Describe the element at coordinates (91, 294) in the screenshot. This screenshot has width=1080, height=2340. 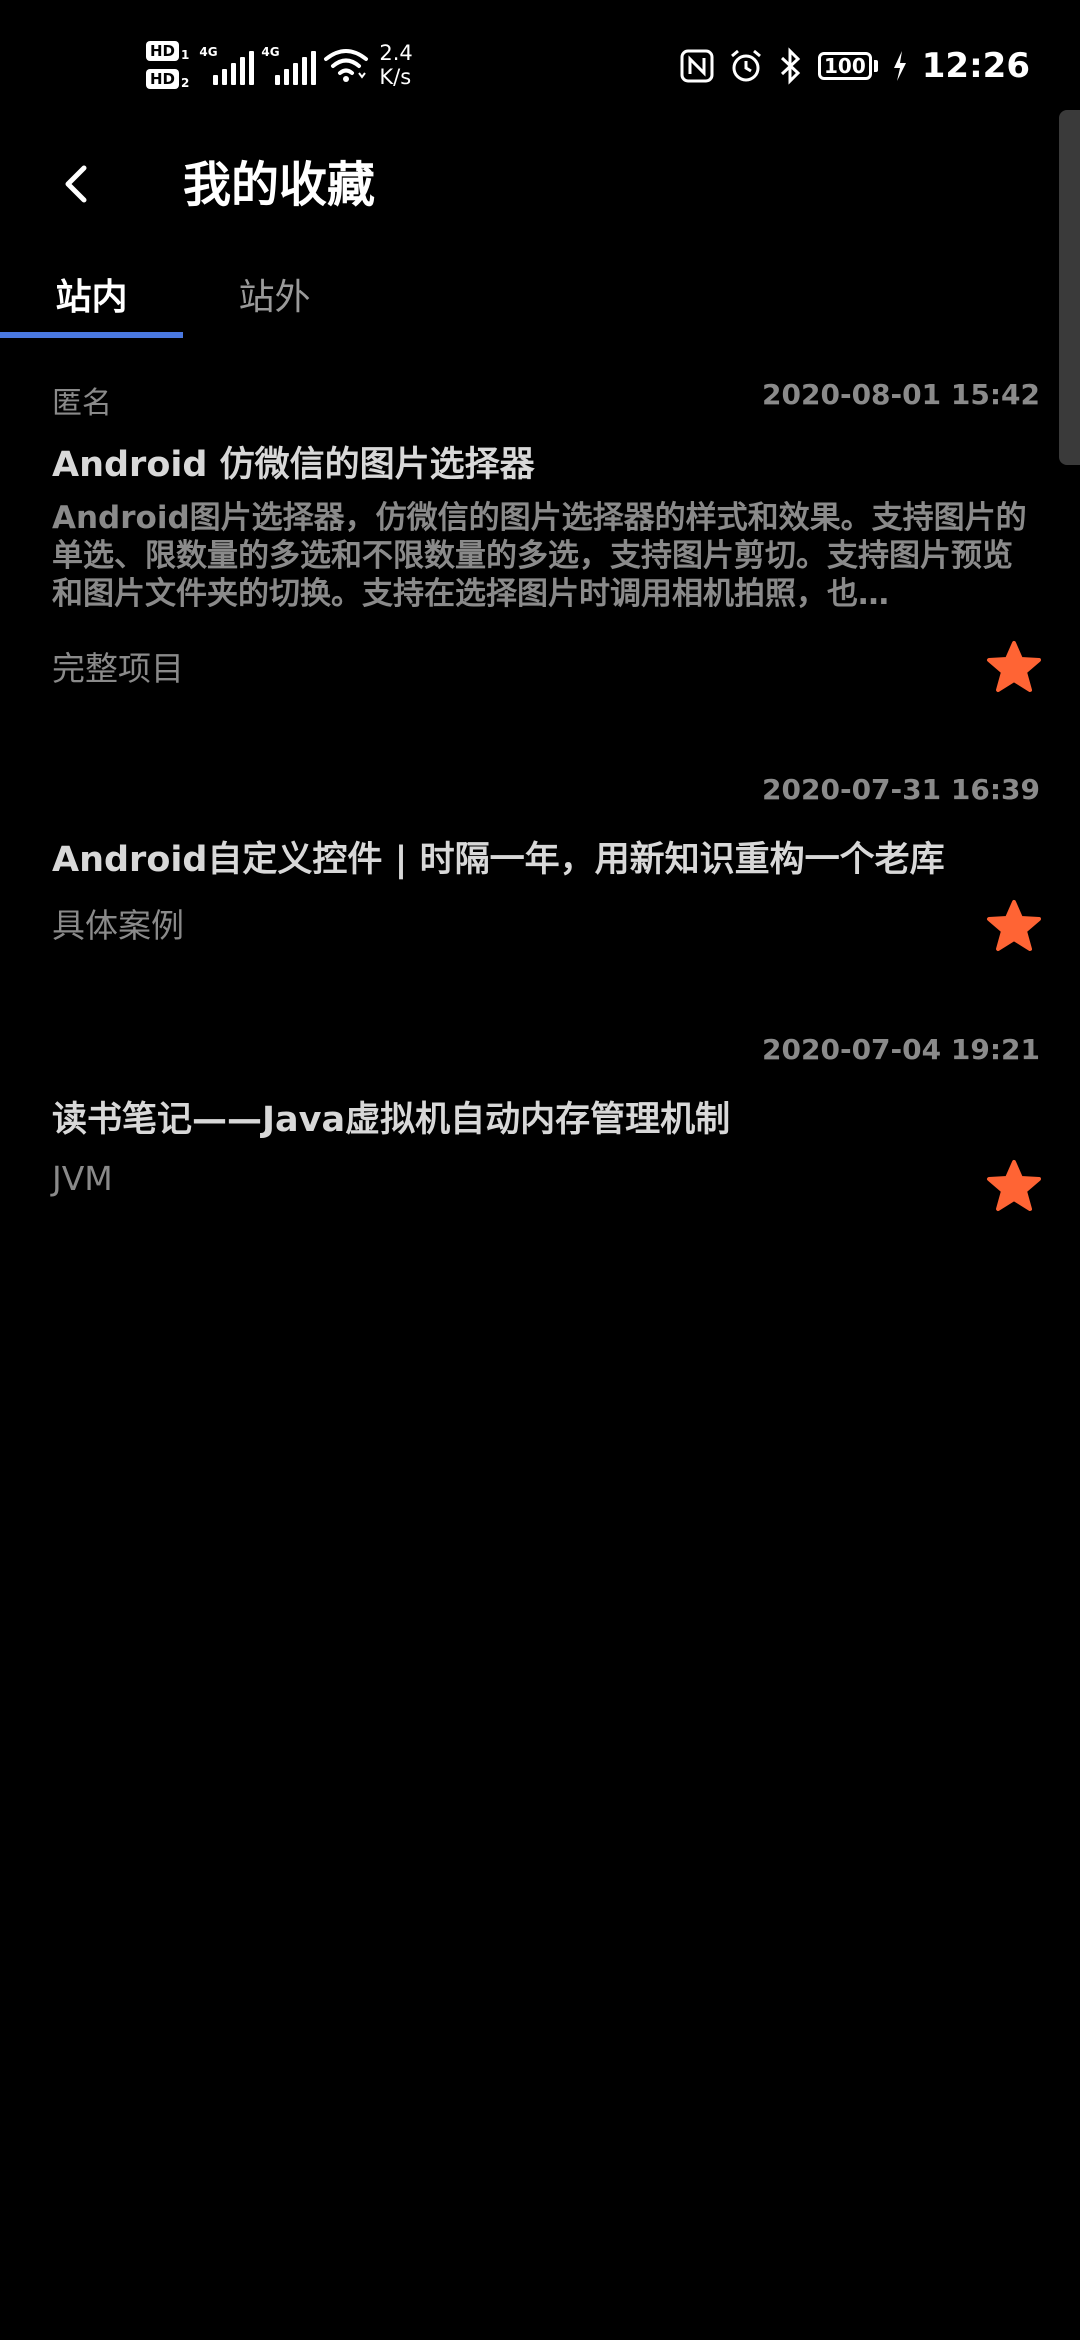
I see `tab-on-site: 站内` at that location.